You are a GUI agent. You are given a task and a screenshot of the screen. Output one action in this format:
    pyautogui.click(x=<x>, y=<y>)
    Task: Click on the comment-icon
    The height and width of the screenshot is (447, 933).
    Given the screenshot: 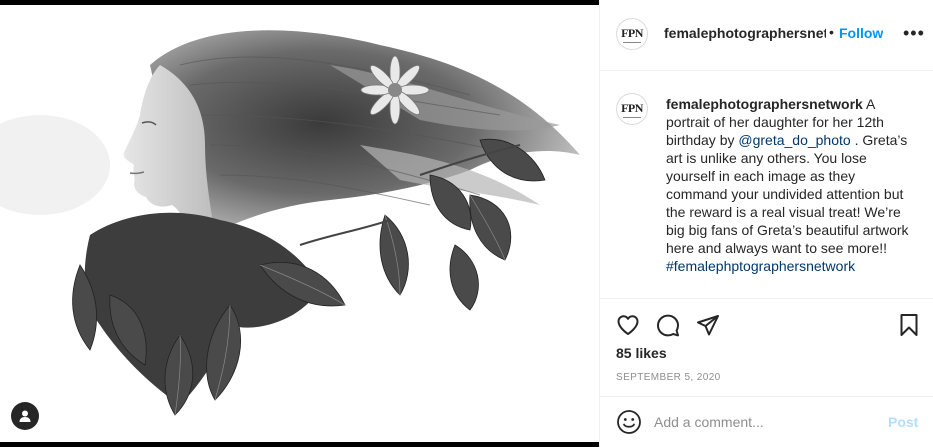 What is the action you would take?
    pyautogui.click(x=668, y=325)
    